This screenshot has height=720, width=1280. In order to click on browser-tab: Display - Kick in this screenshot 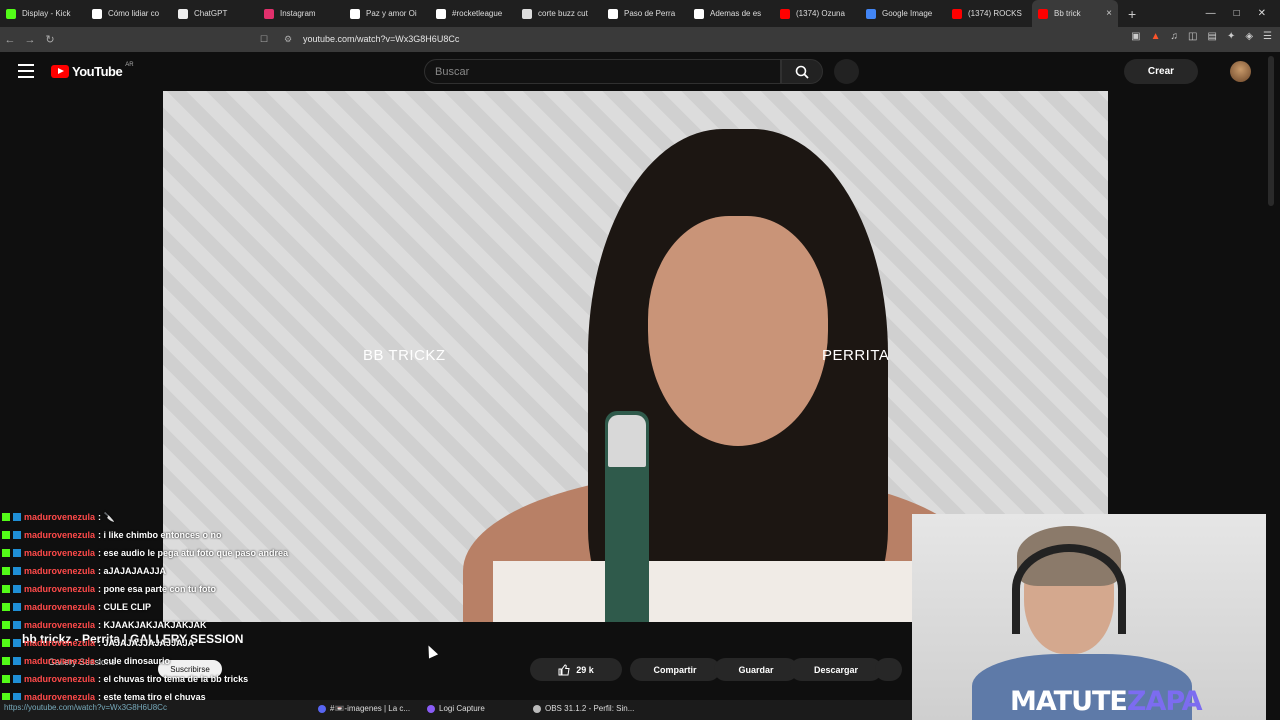, I will do `click(43, 13)`.